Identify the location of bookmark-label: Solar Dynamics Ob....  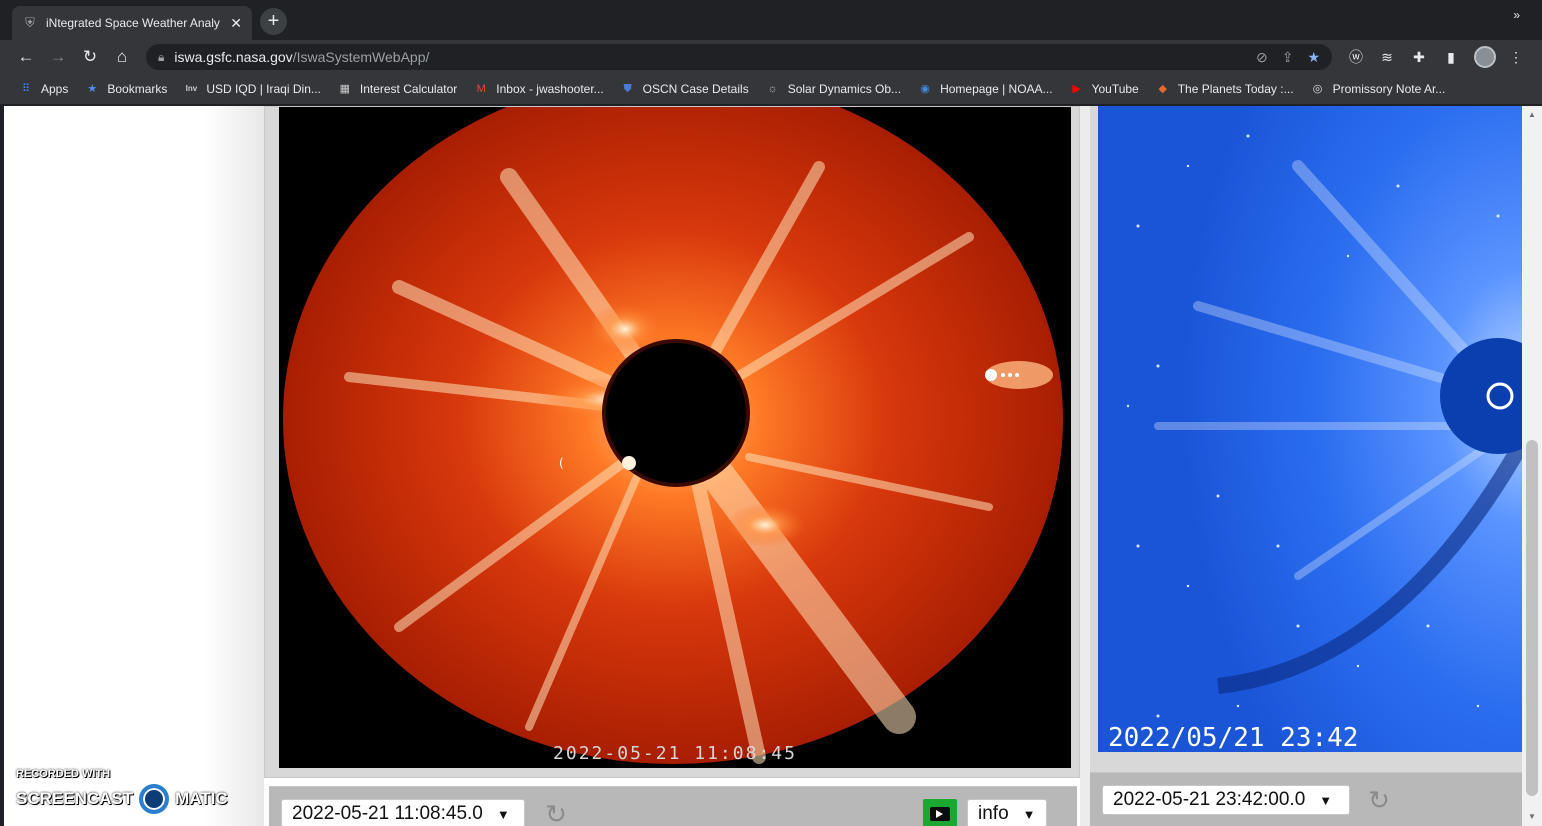
(844, 89).